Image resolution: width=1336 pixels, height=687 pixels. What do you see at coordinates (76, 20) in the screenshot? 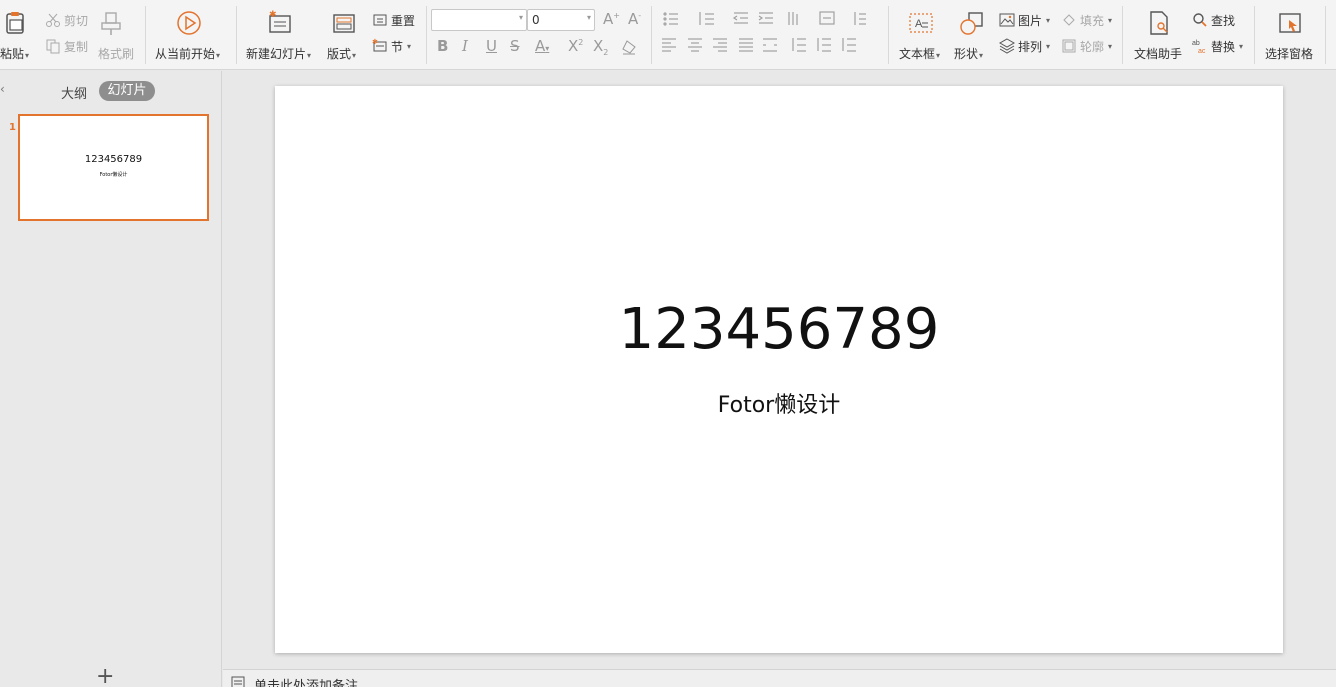
I see `cut-label: 剪切` at bounding box center [76, 20].